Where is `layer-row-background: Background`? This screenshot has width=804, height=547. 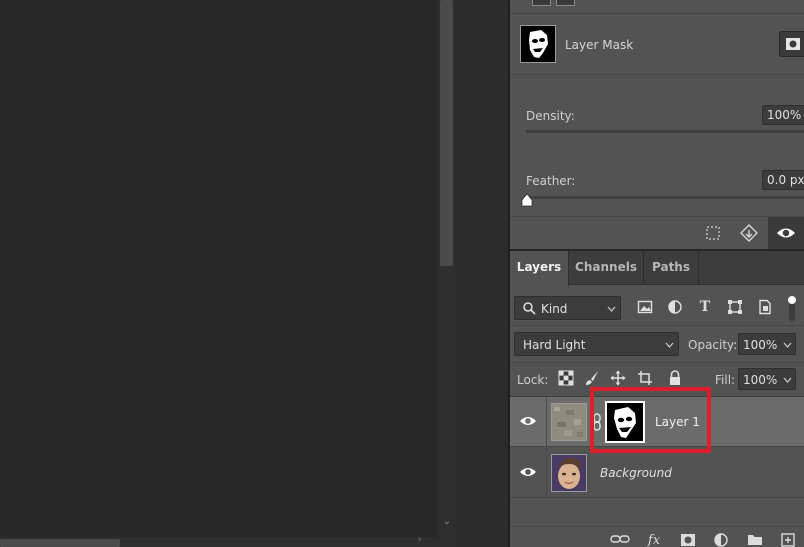 layer-row-background: Background is located at coordinates (657, 473).